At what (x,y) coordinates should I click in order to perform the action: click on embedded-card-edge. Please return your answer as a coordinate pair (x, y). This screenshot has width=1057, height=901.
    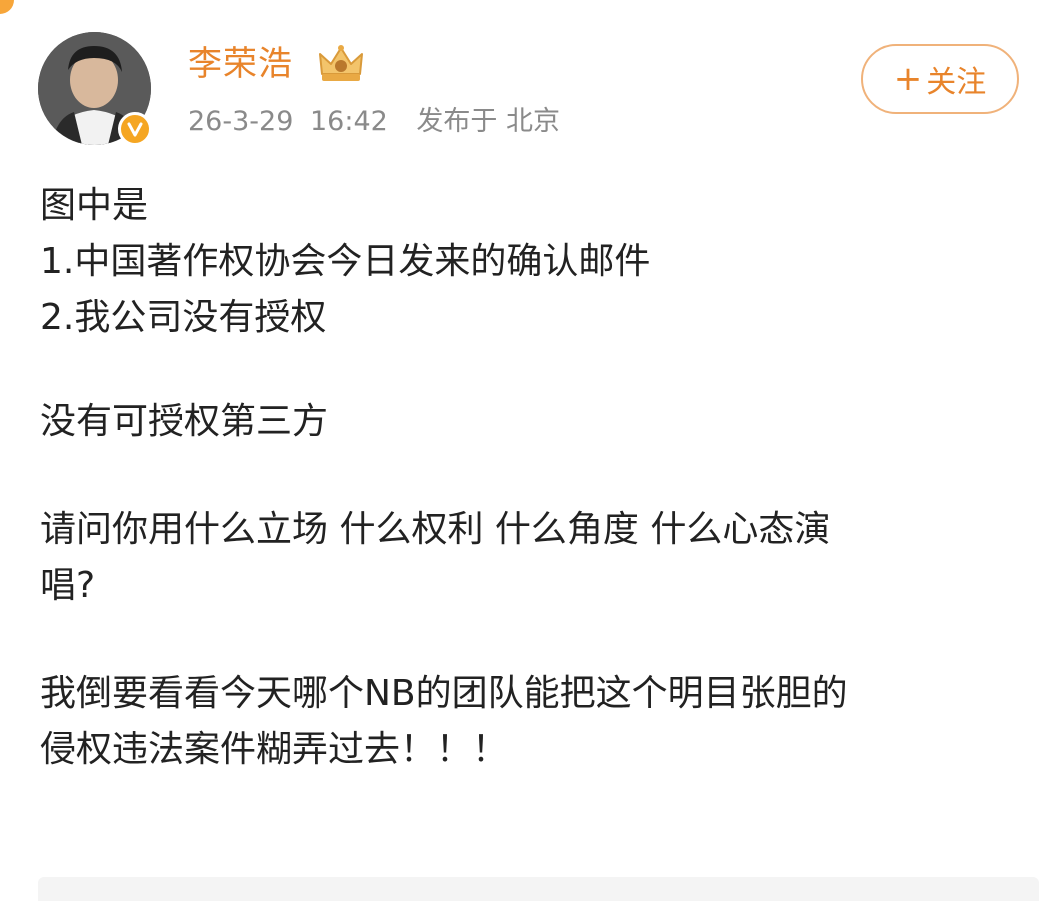
    Looking at the image, I should click on (538, 889).